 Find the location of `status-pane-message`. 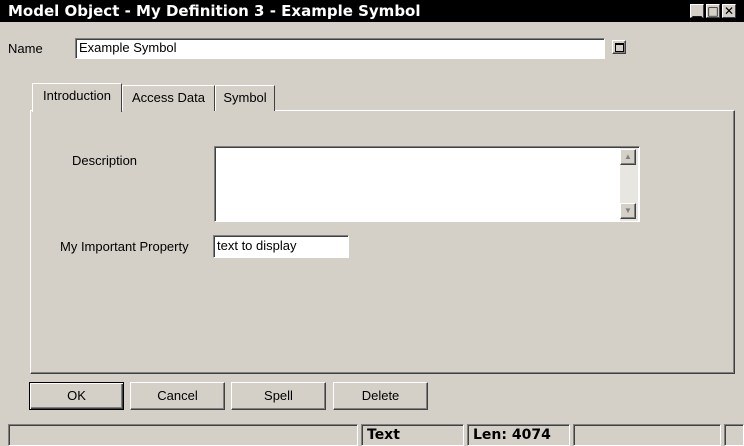

status-pane-message is located at coordinates (183, 435).